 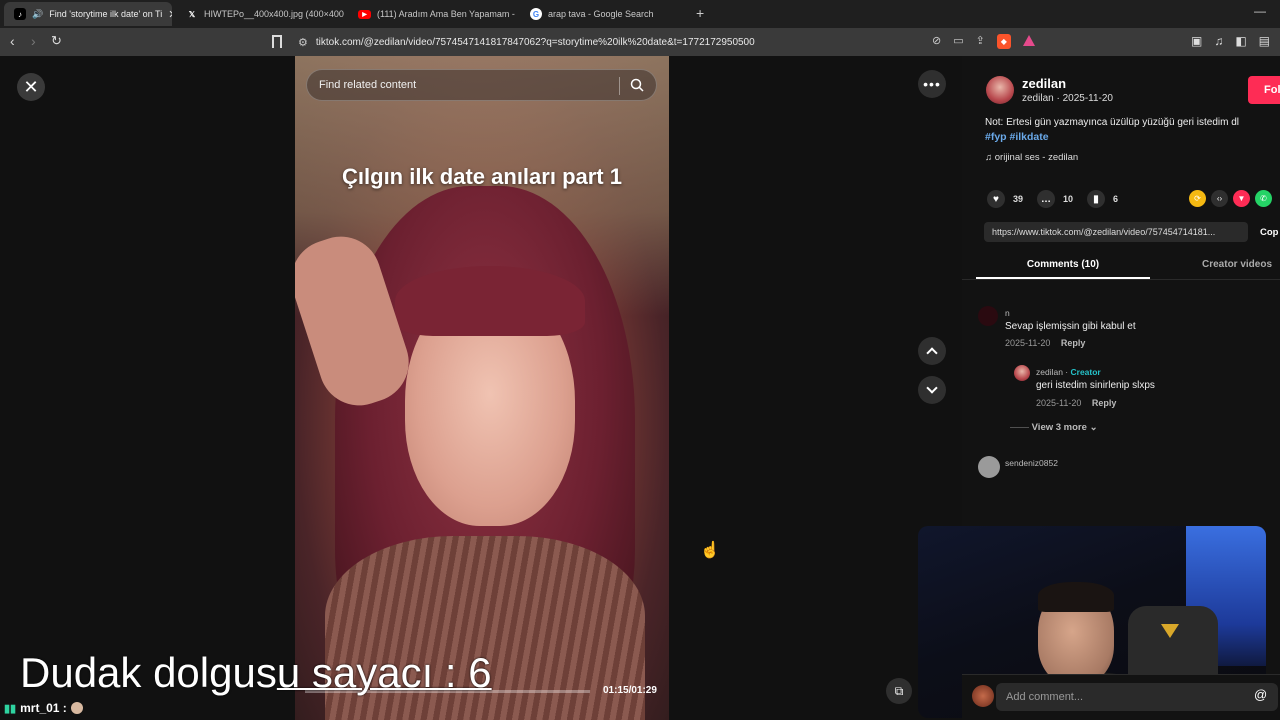 What do you see at coordinates (996, 199) in the screenshot?
I see `heart-icon: ♥` at bounding box center [996, 199].